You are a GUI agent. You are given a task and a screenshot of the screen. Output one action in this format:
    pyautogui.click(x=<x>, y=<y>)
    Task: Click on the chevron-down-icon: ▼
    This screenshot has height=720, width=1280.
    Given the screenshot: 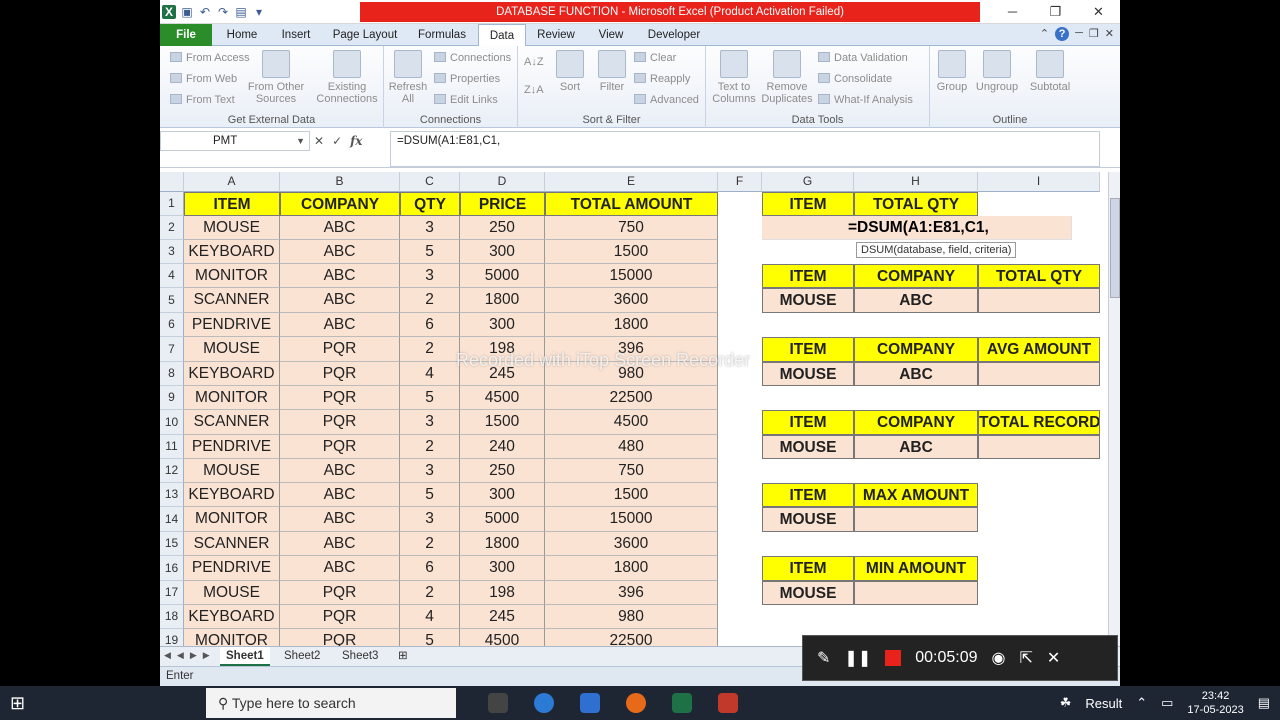 What is the action you would take?
    pyautogui.click(x=300, y=141)
    